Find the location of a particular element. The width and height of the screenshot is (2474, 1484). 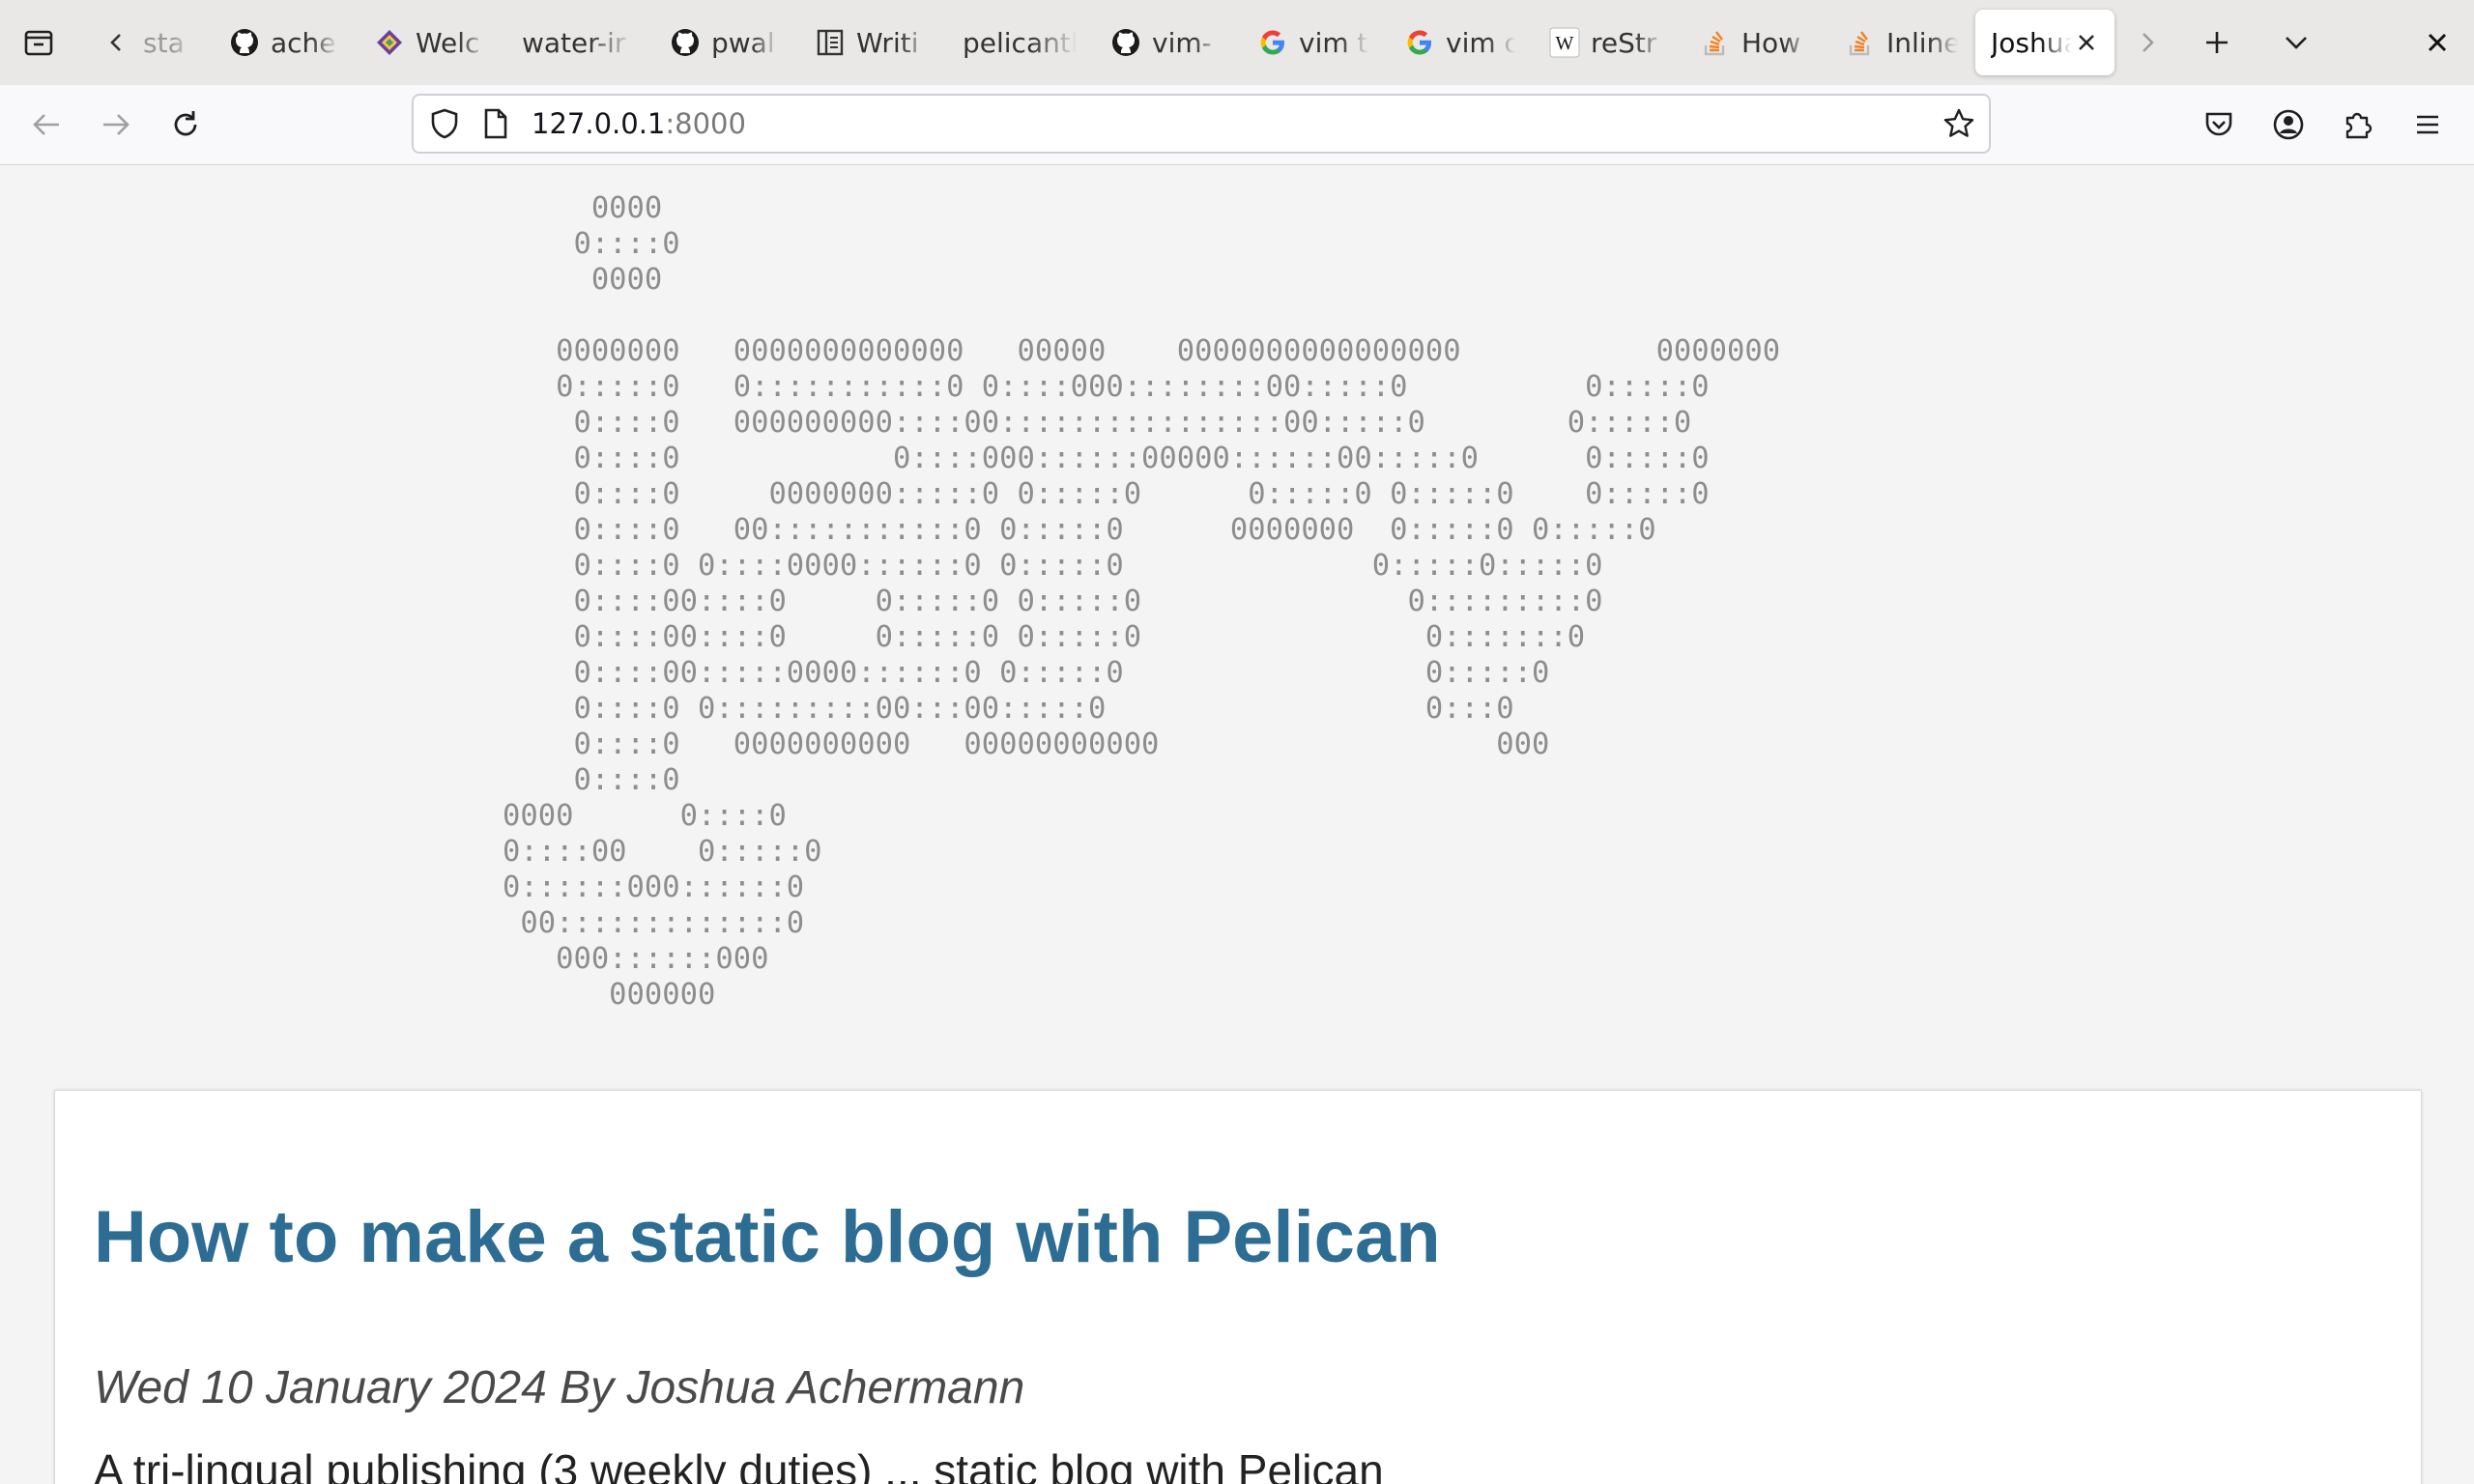

arrow-right-icon is located at coordinates (116, 124).